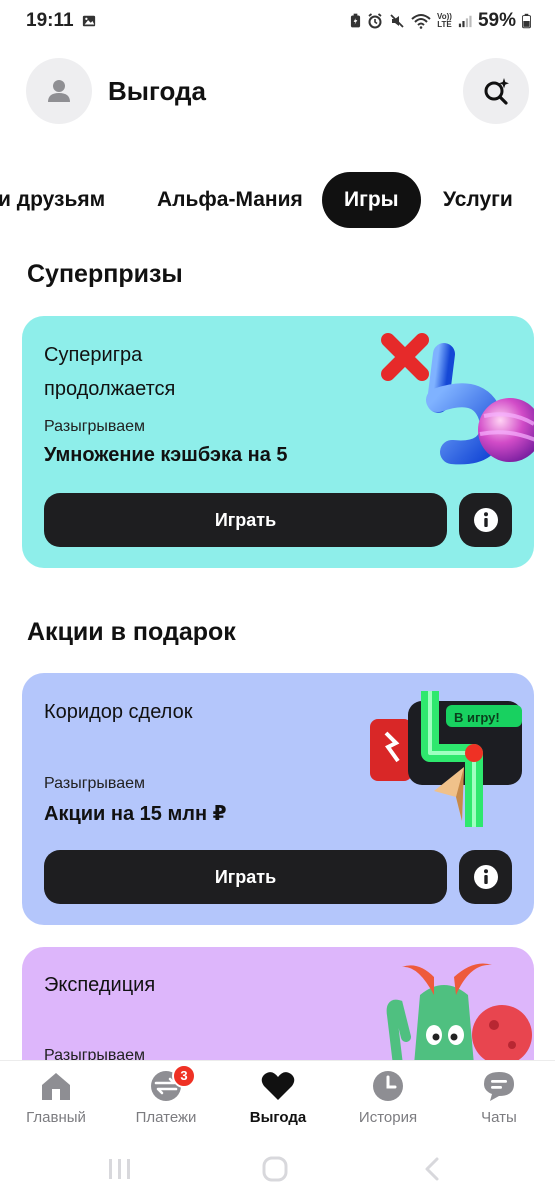 This screenshot has width=555, height=1200. I want to click on tab-games: Игры, so click(371, 200).